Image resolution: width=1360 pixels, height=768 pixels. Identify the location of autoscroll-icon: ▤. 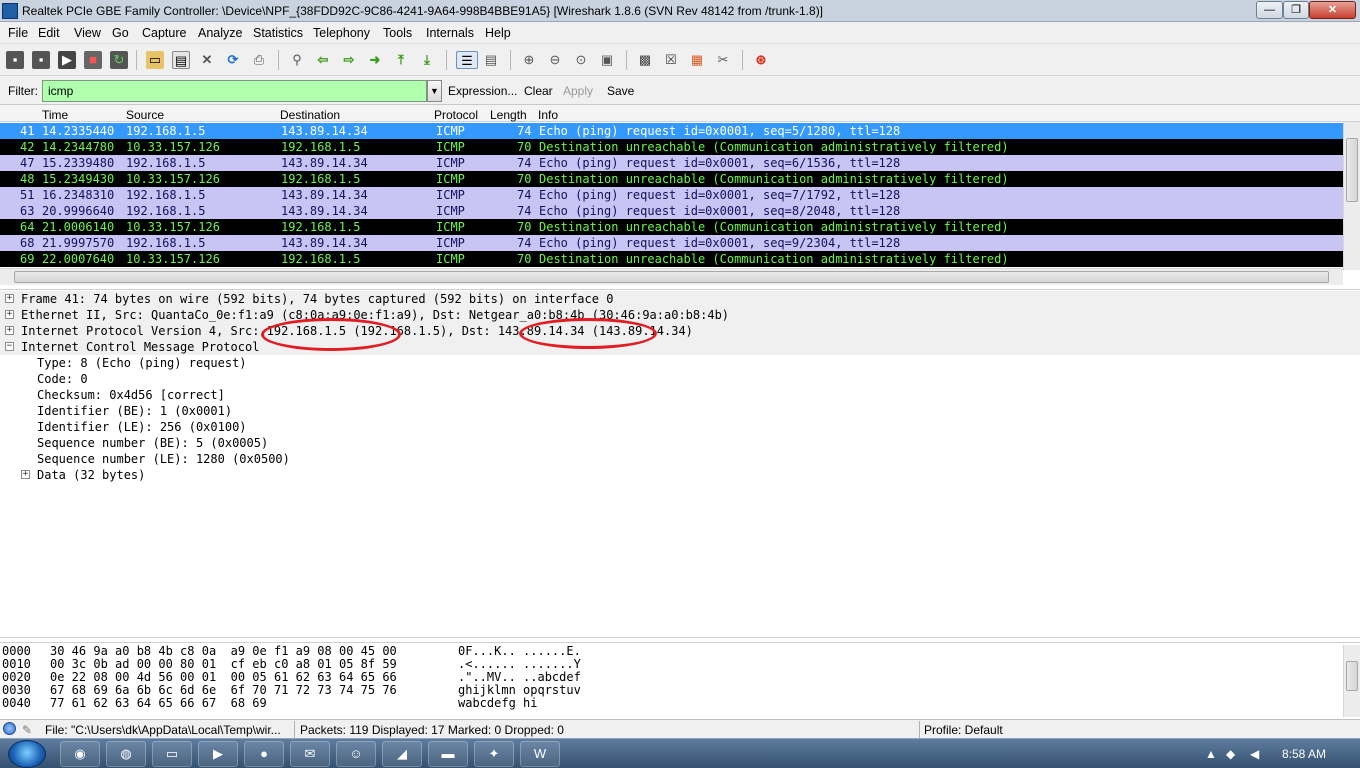
(491, 60).